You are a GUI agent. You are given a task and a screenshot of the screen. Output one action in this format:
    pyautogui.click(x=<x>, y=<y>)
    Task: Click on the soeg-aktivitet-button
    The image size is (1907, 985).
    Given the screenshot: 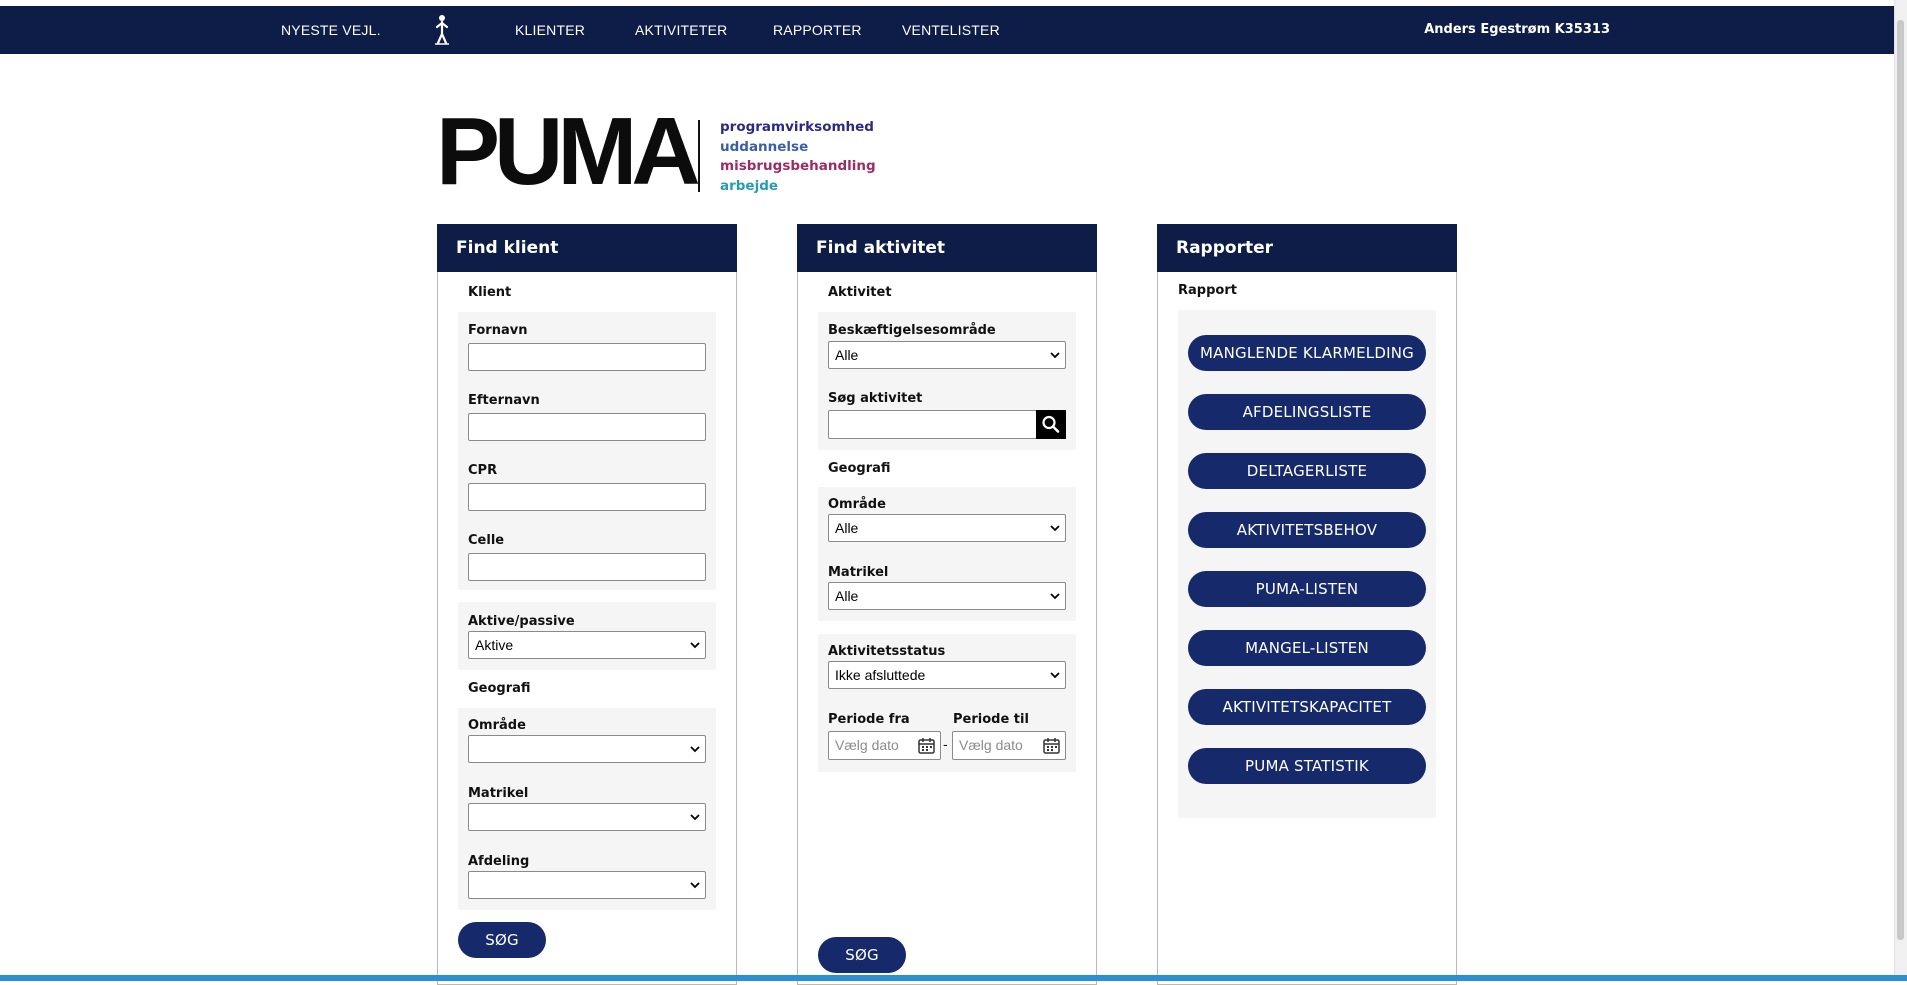 What is the action you would take?
    pyautogui.click(x=1051, y=424)
    